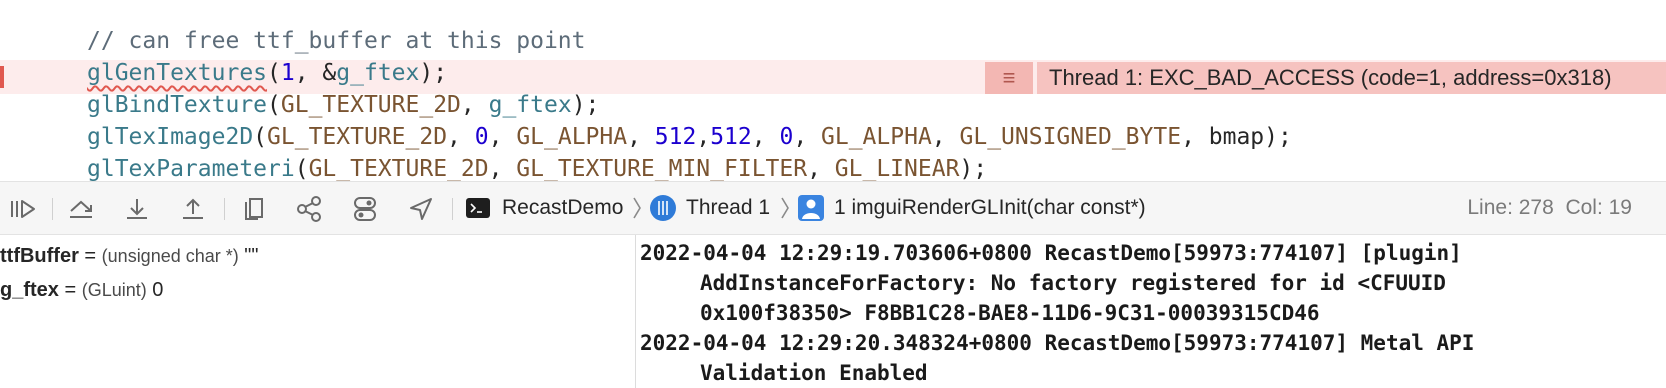 This screenshot has height=388, width=1666. What do you see at coordinates (421, 209) in the screenshot?
I see `simulate-location-icon` at bounding box center [421, 209].